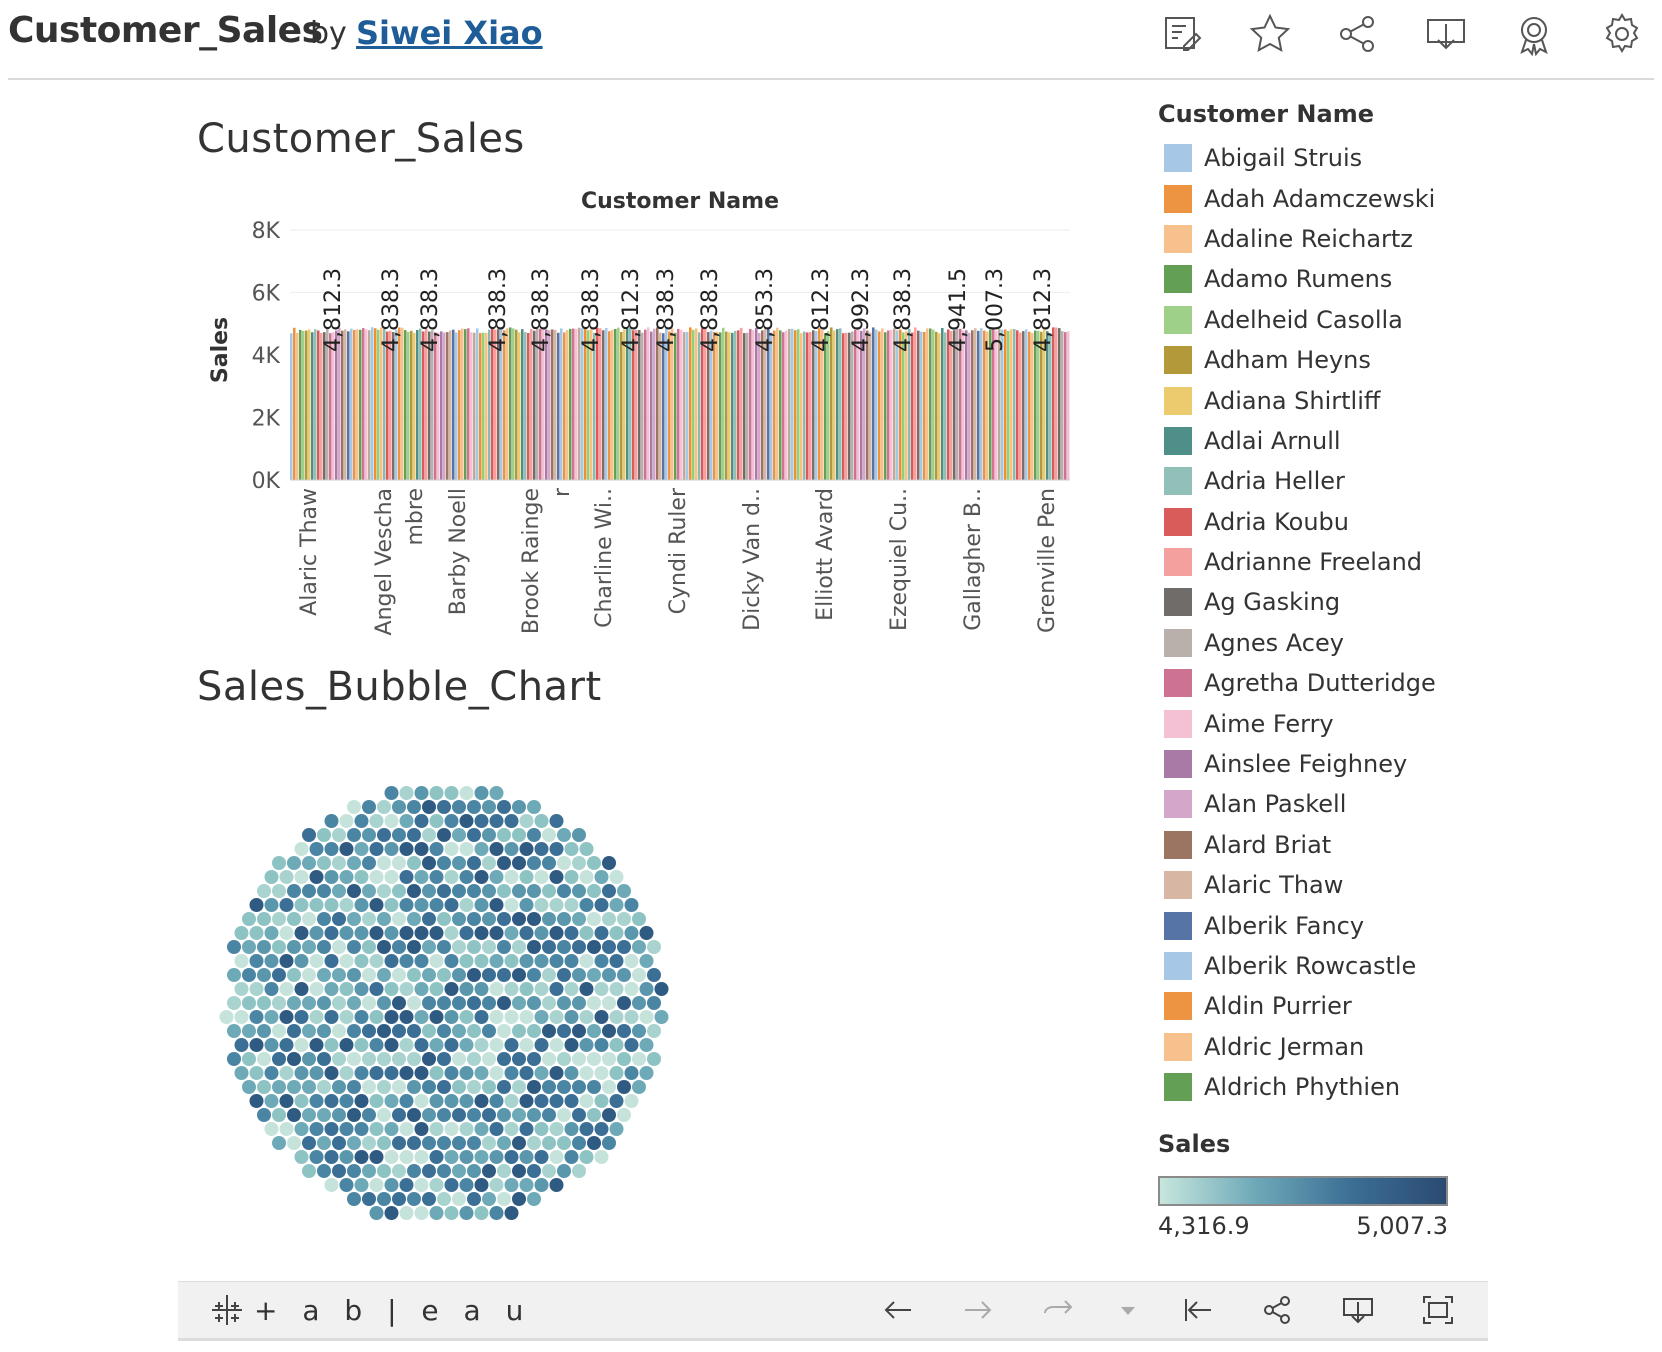 The image size is (1662, 1352). What do you see at coordinates (1398, 925) in the screenshot?
I see `legend-item: Alberik Fancy` at bounding box center [1398, 925].